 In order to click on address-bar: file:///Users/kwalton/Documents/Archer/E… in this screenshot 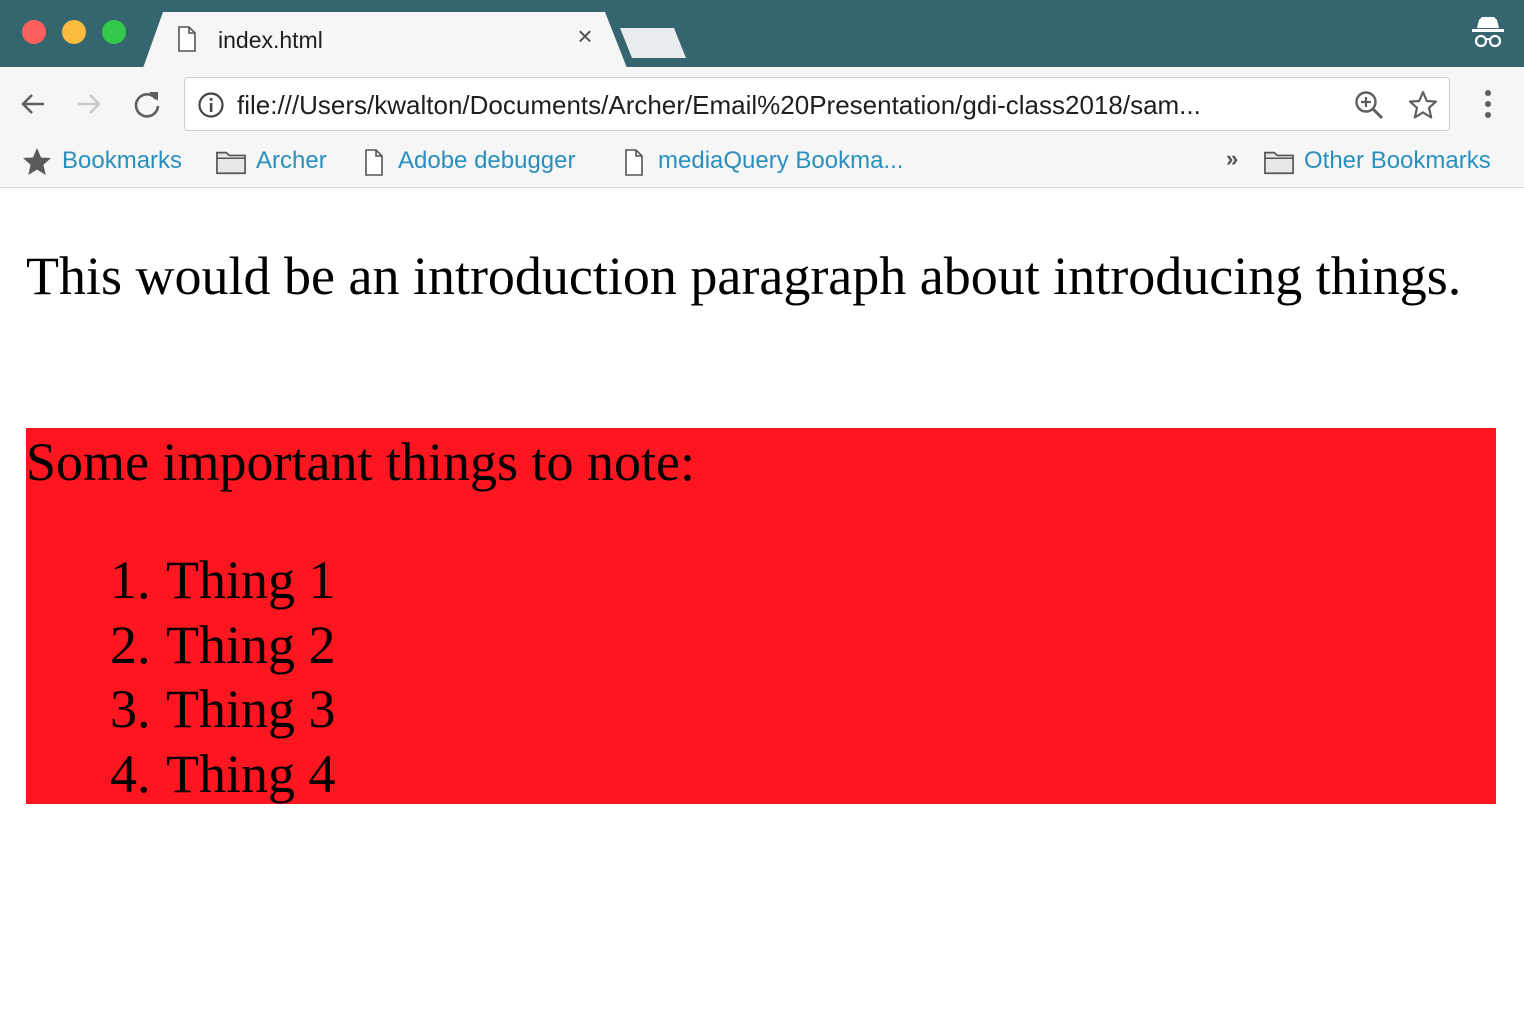, I will do `click(817, 104)`.